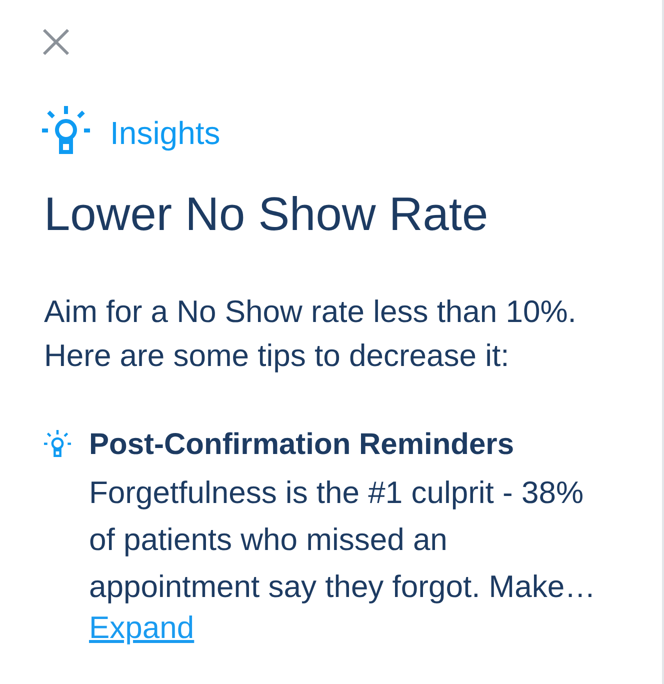  Describe the element at coordinates (267, 214) in the screenshot. I see `insight-title: Lower No Show Rate` at that location.